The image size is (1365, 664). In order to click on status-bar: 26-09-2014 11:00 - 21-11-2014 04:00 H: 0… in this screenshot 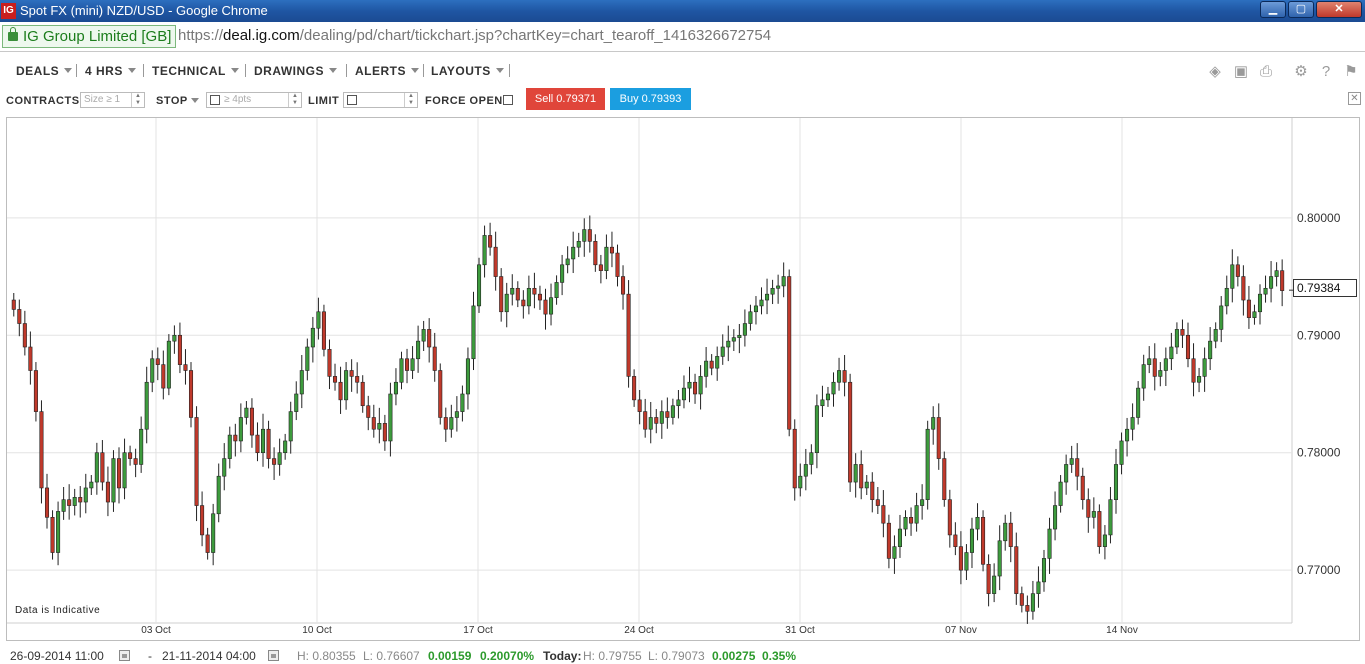, I will do `click(682, 655)`.